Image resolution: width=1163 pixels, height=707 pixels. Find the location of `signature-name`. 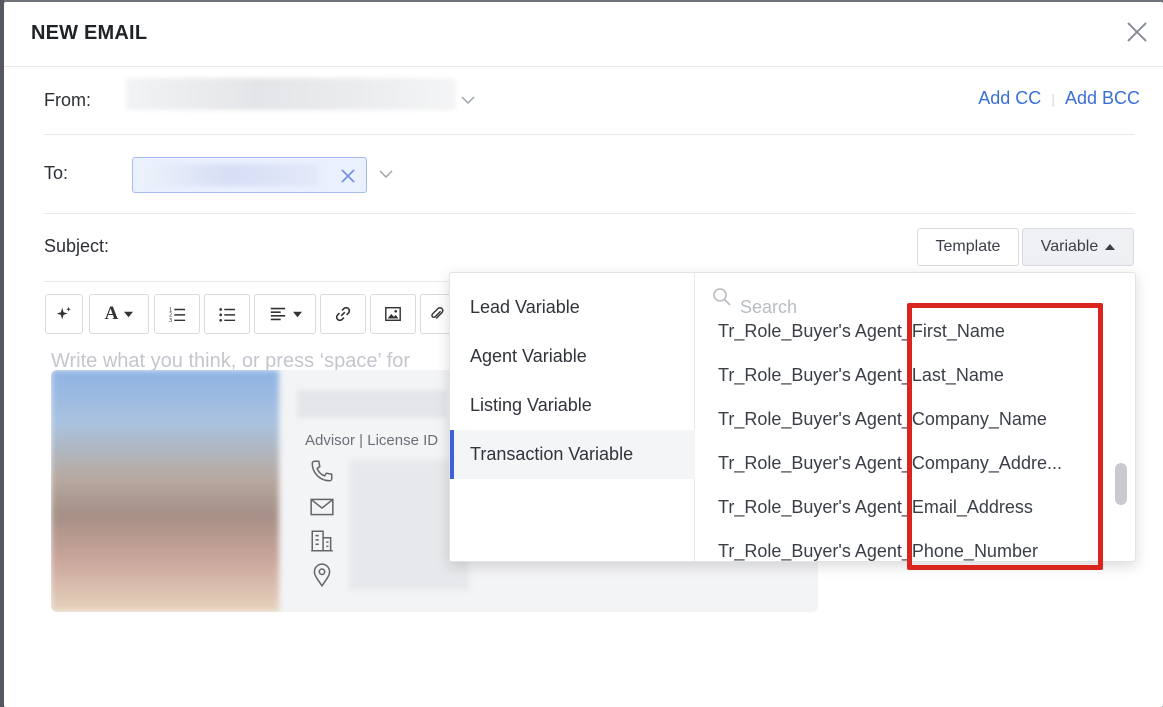

signature-name is located at coordinates (372, 404).